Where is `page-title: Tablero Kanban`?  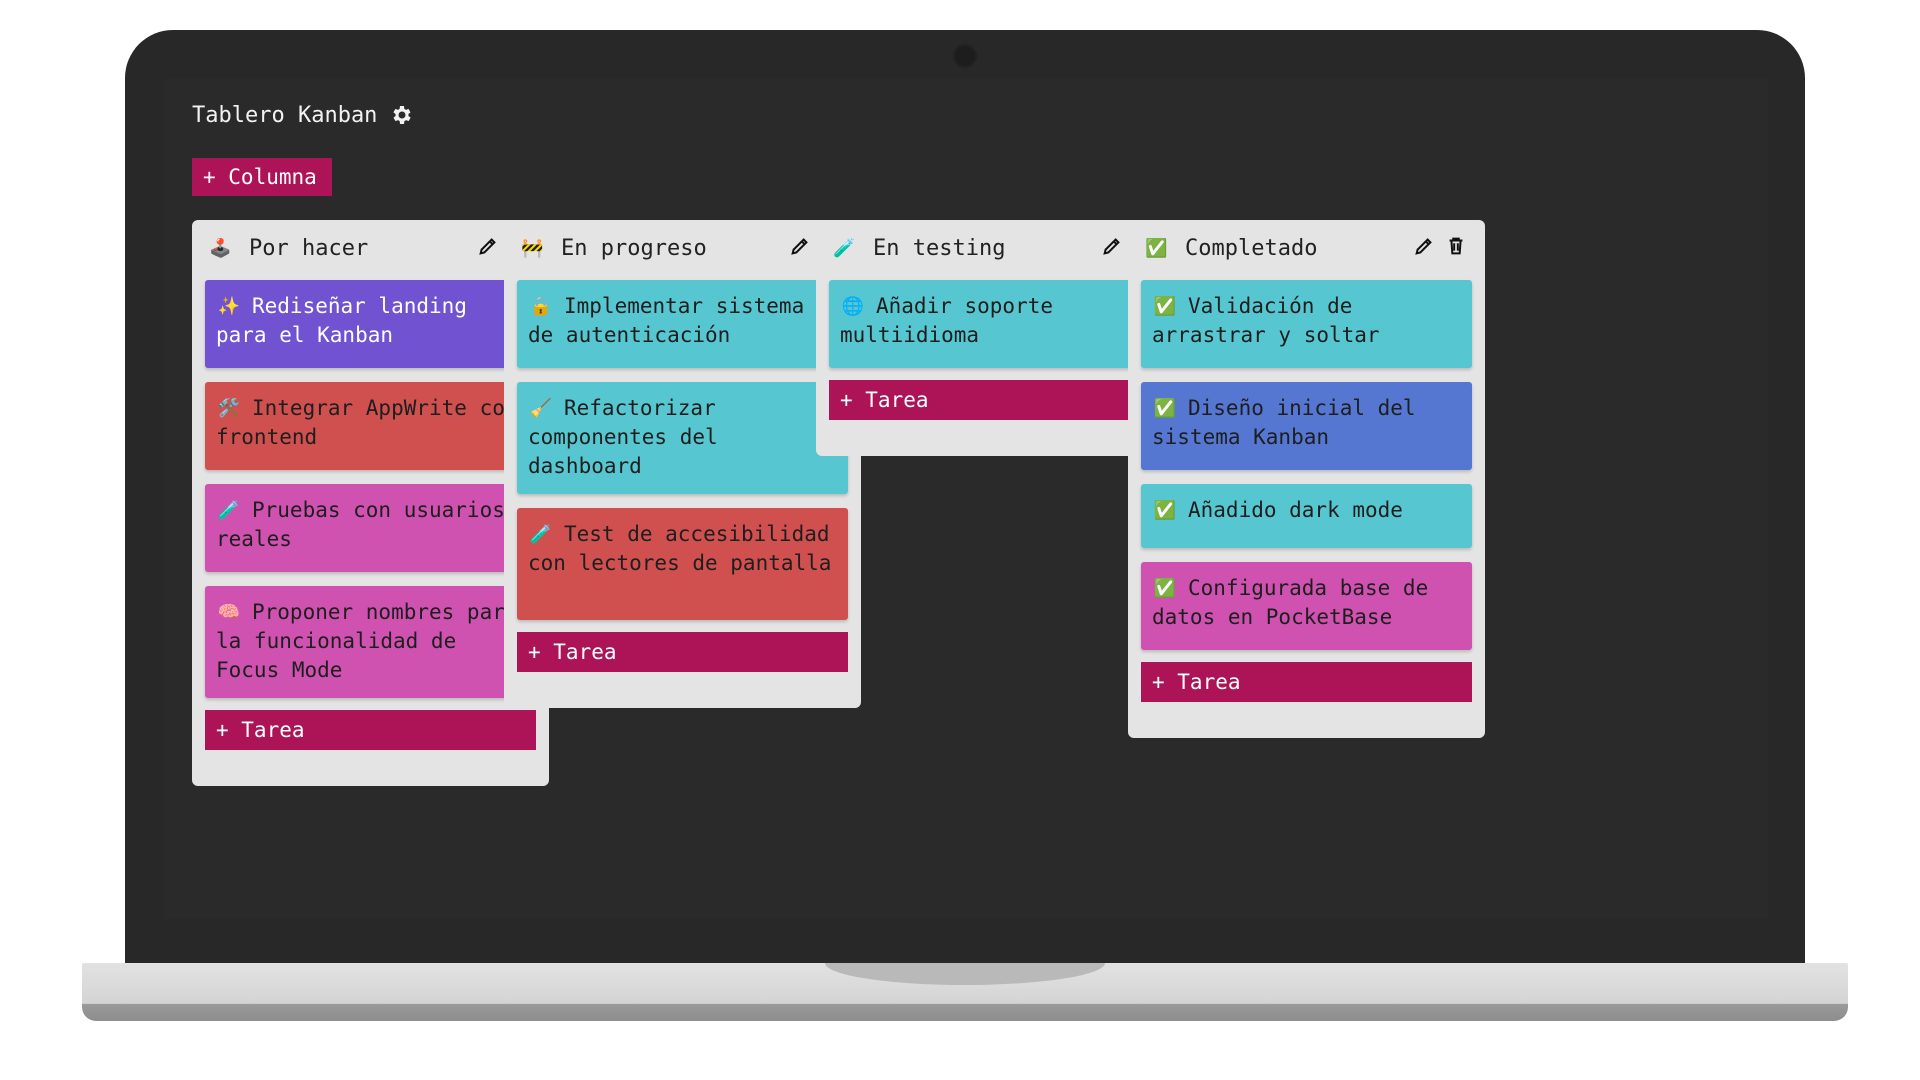
page-title: Tablero Kanban is located at coordinates (285, 115).